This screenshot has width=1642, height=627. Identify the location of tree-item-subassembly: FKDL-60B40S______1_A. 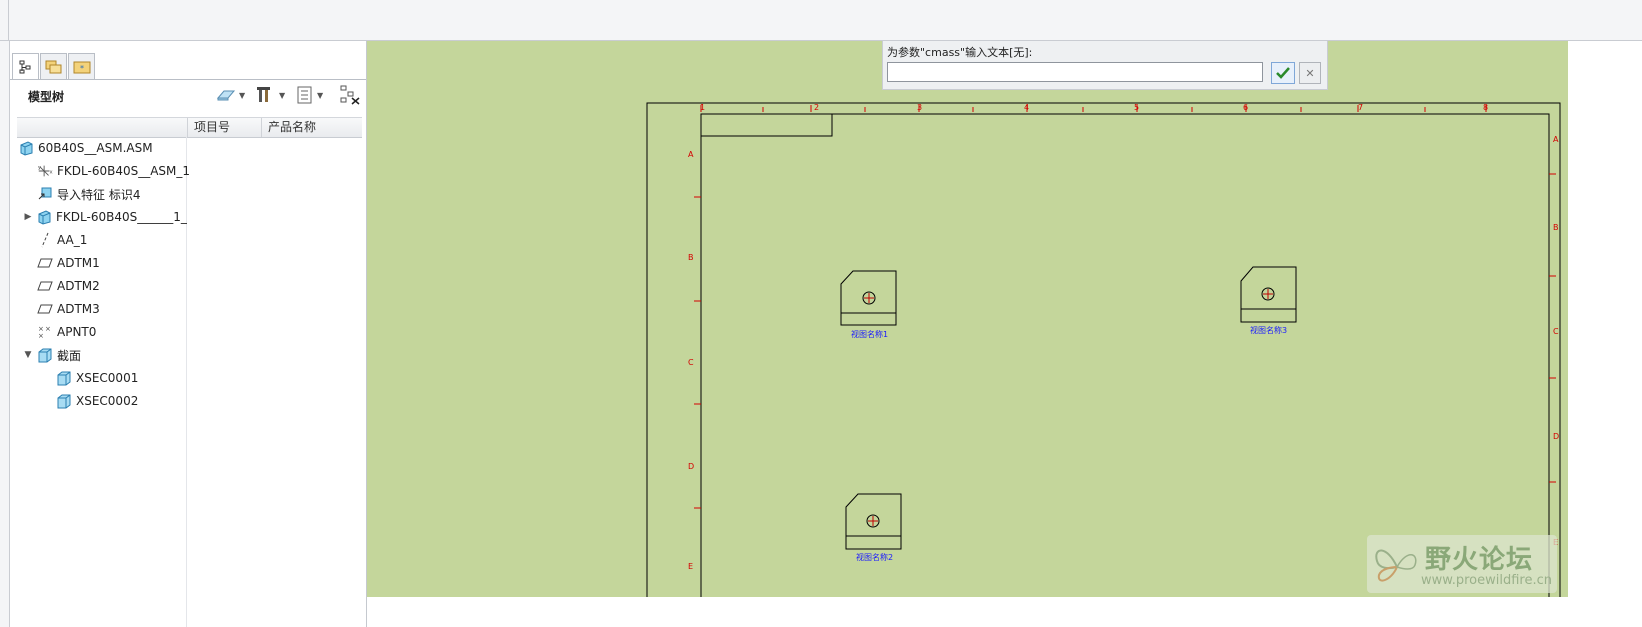
(112, 217).